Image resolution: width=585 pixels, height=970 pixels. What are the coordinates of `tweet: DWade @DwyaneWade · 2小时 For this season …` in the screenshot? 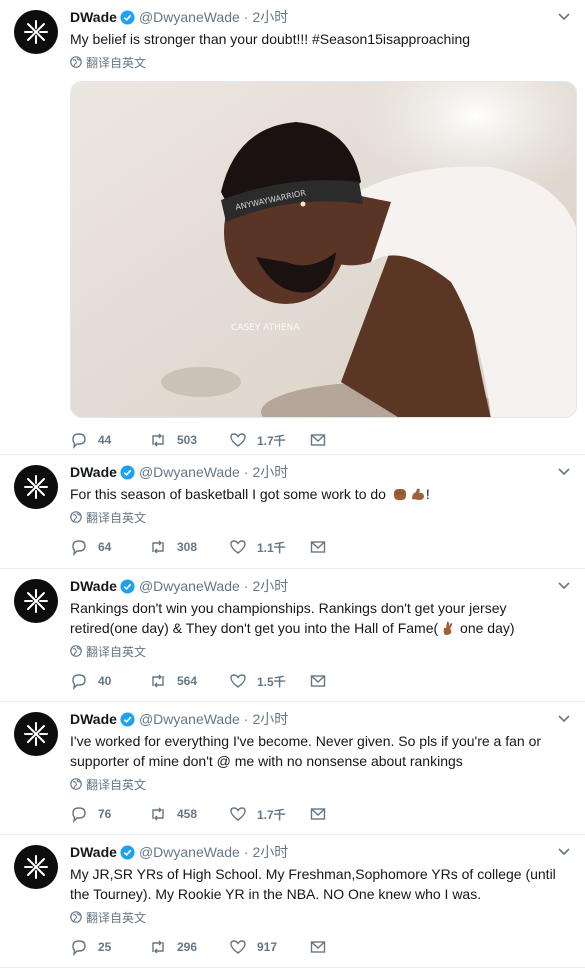 It's located at (292, 512).